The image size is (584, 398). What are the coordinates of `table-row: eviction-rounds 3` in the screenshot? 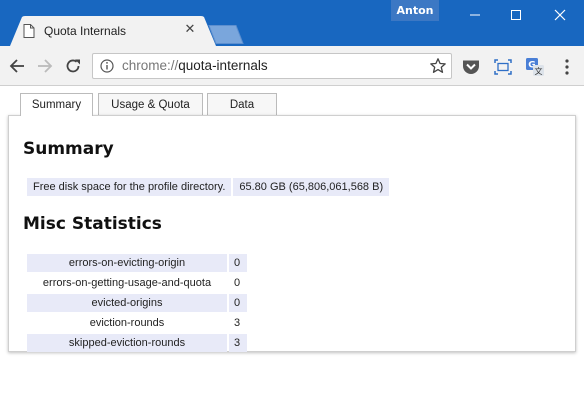 It's located at (137, 323).